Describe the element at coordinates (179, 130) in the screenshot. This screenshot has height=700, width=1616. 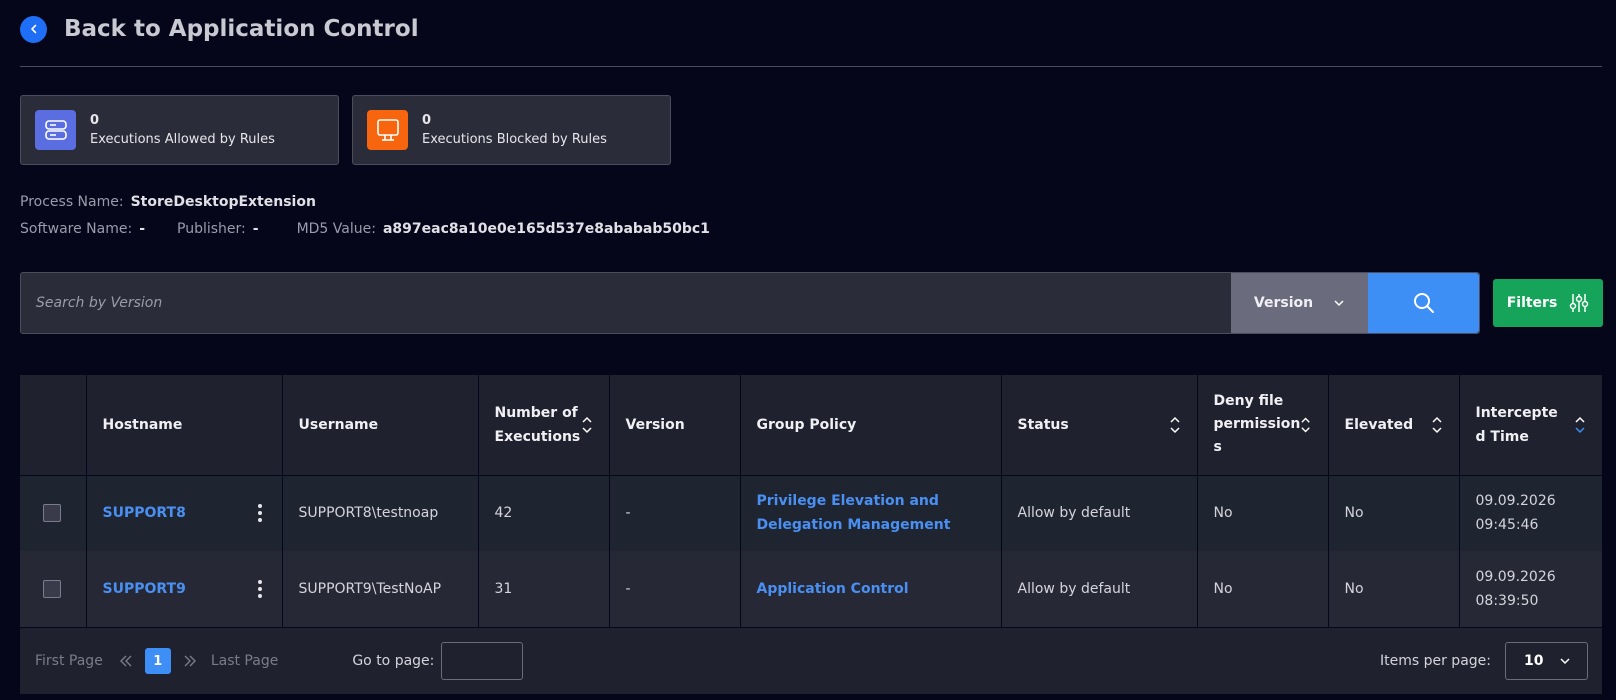
I see `stat-card-allowed: 0 Executions Allowed by Rules` at that location.